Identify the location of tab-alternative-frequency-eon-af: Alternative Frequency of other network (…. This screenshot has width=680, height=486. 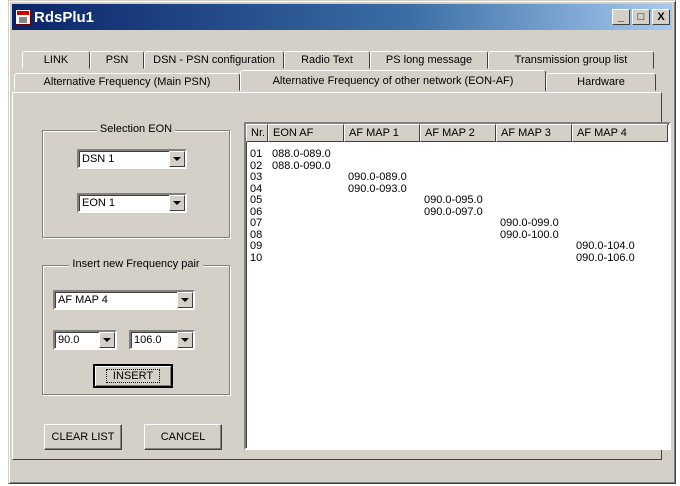
(393, 80).